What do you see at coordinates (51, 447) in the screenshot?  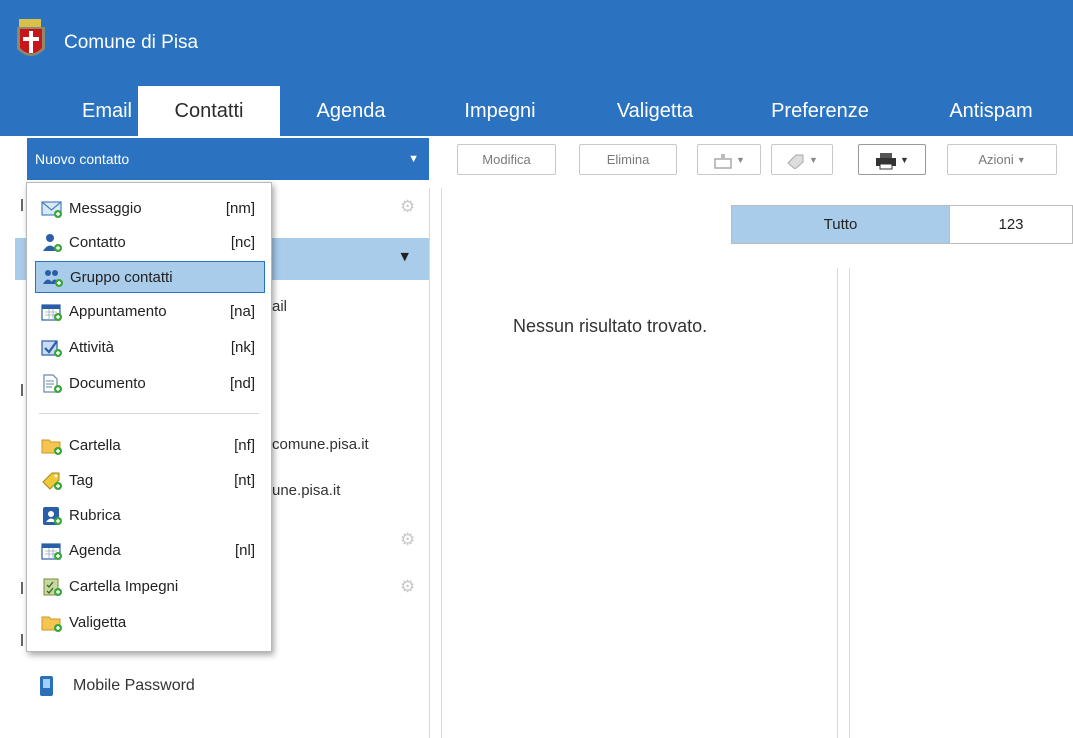 I see `folder-icon` at bounding box center [51, 447].